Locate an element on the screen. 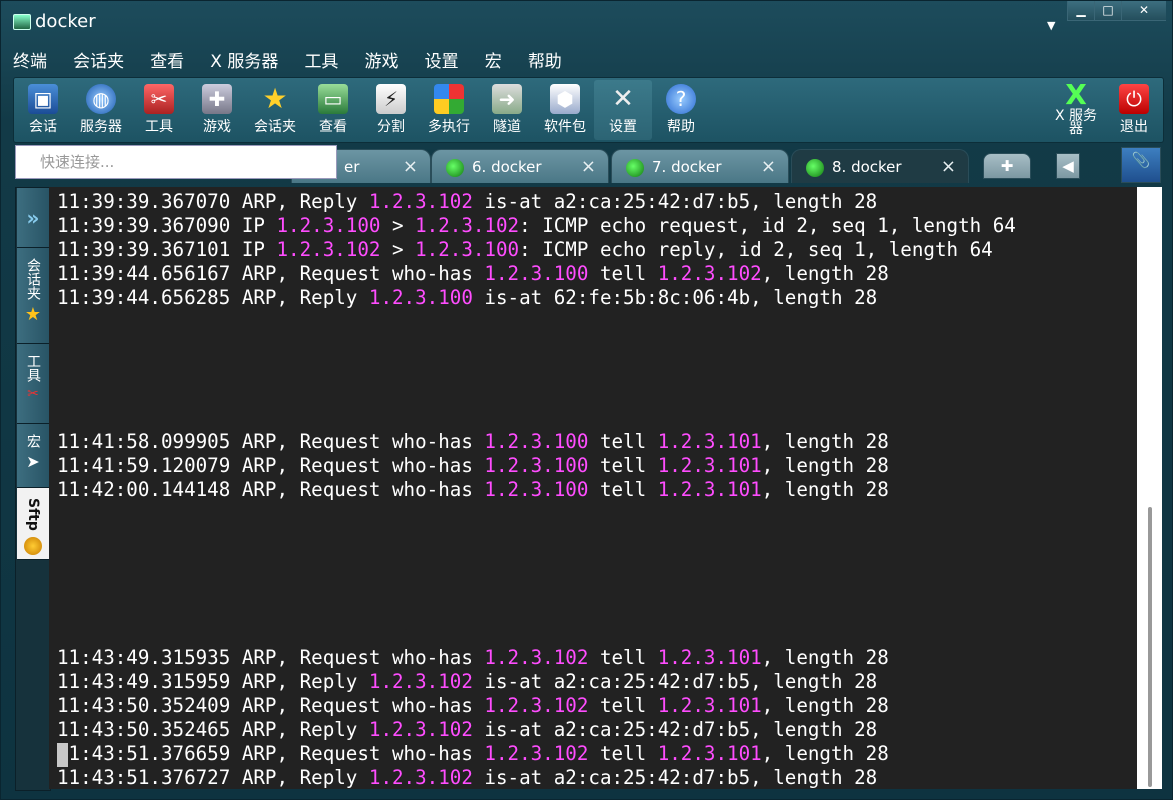  toolbar-label: 帮助 is located at coordinates (681, 127).